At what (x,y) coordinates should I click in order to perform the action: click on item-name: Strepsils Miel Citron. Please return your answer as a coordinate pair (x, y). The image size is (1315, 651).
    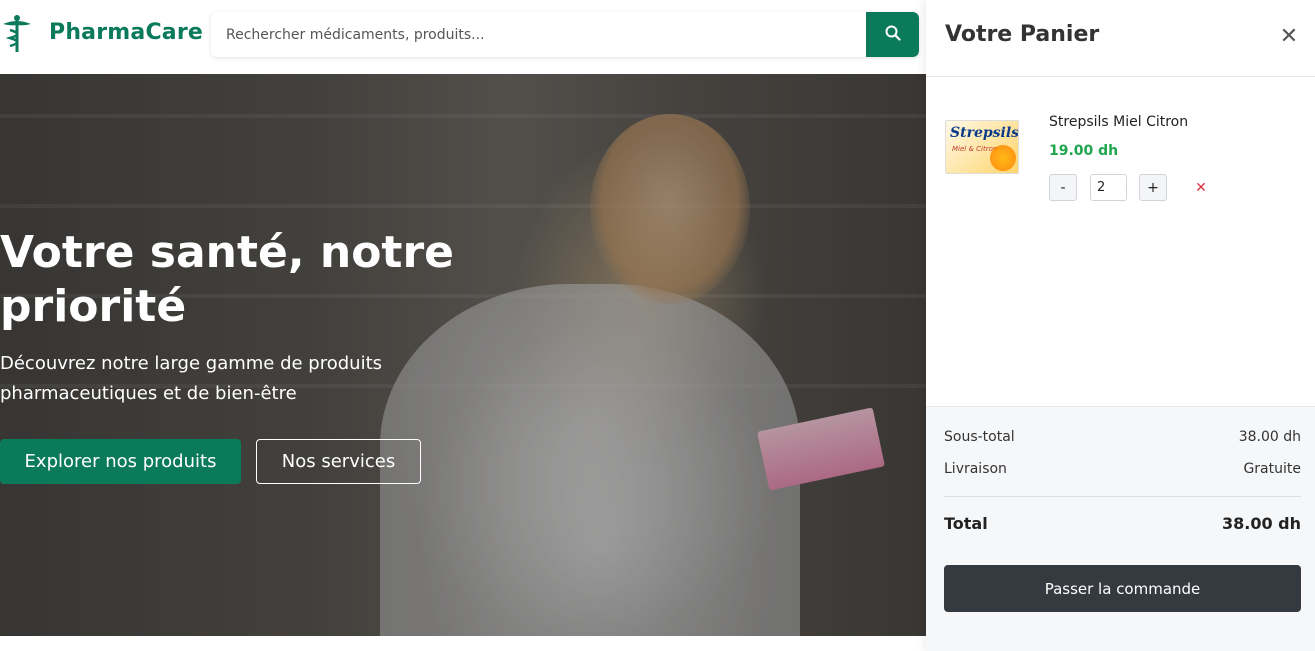
    Looking at the image, I should click on (1119, 122).